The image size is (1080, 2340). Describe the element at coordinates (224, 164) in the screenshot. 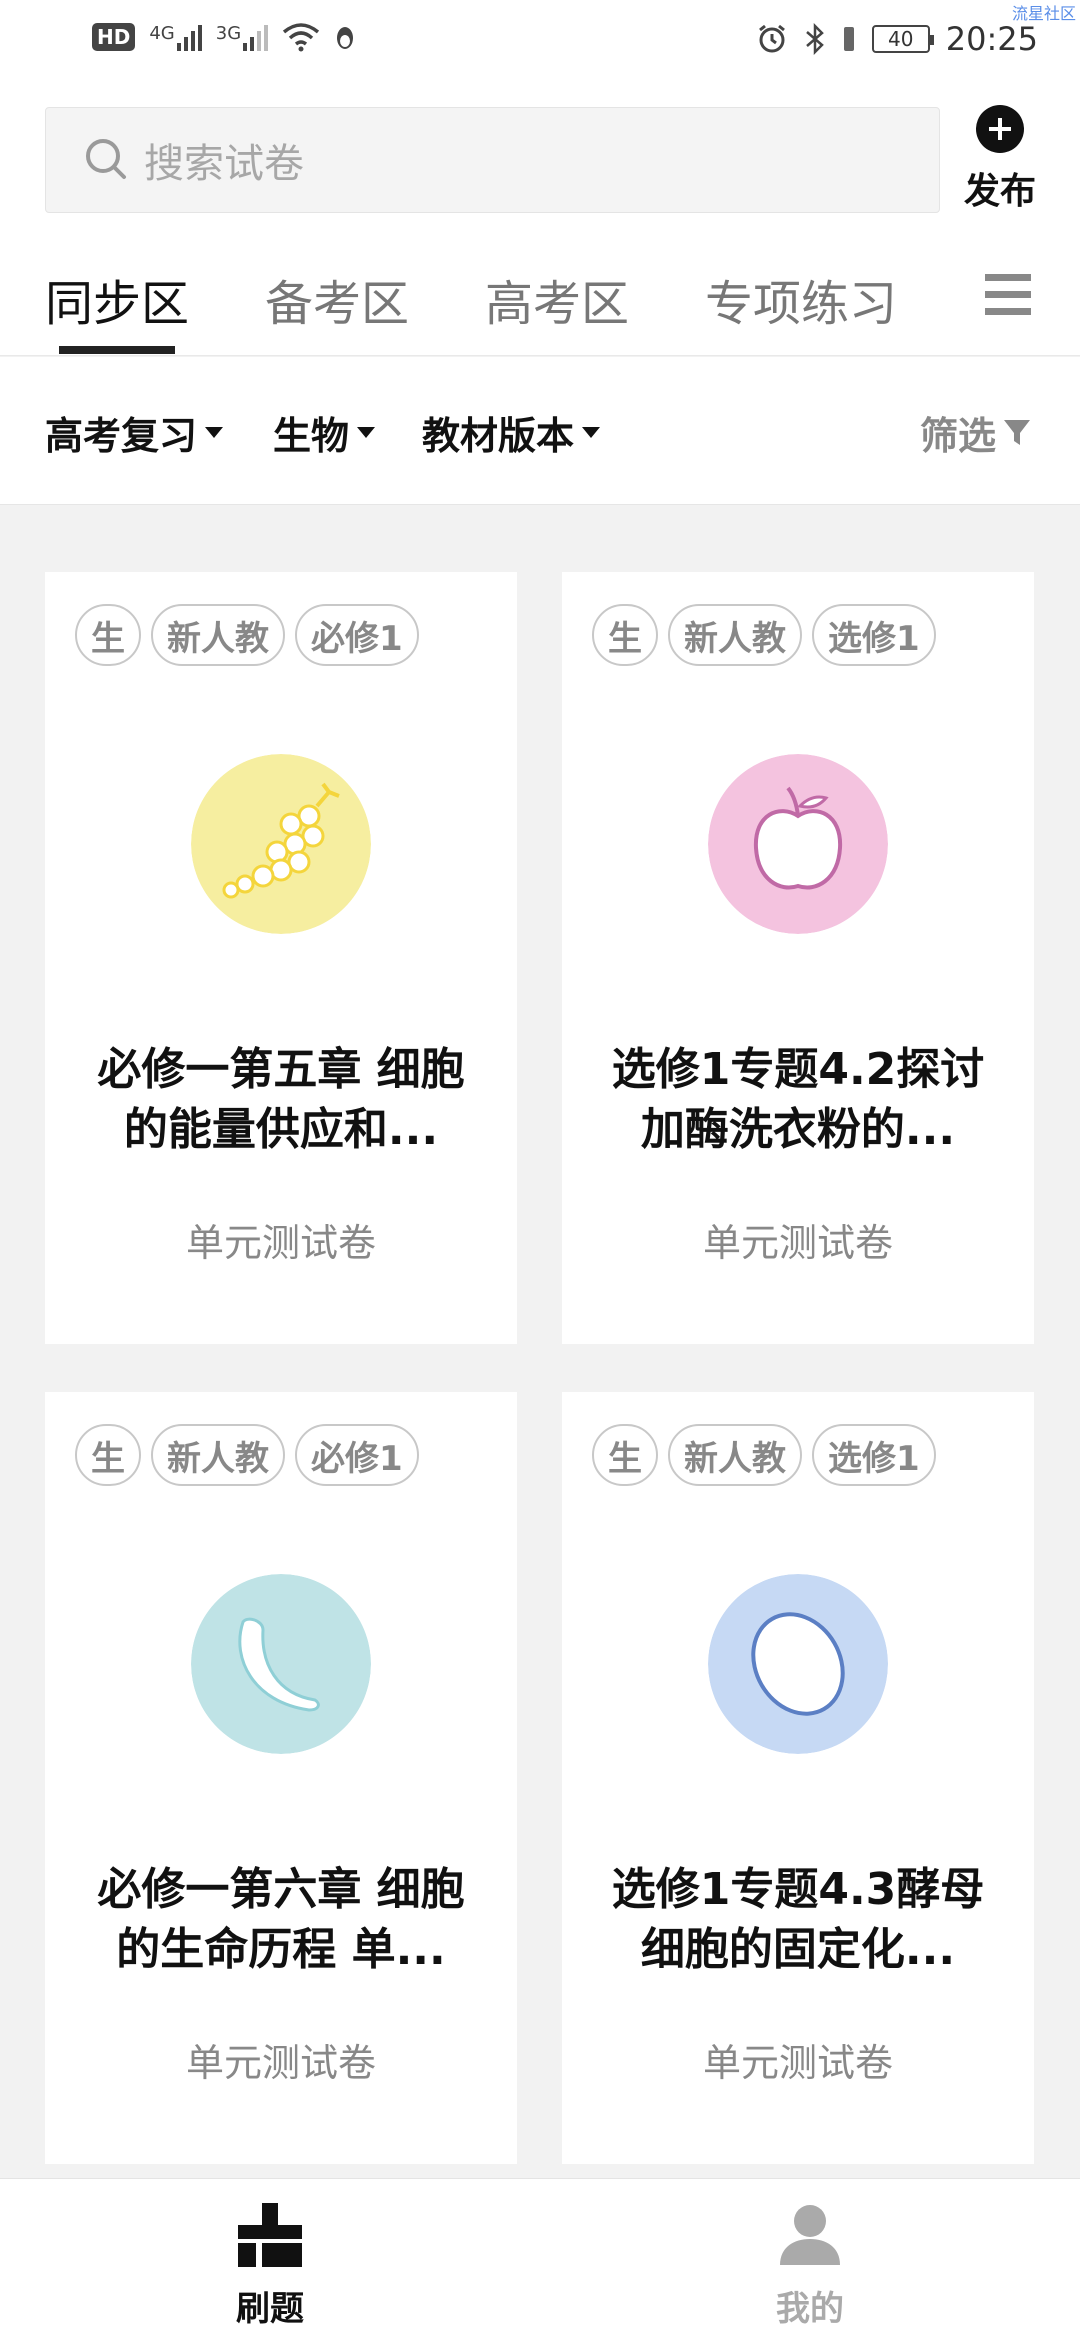

I see `search-placeholder: 搜索试卷` at that location.